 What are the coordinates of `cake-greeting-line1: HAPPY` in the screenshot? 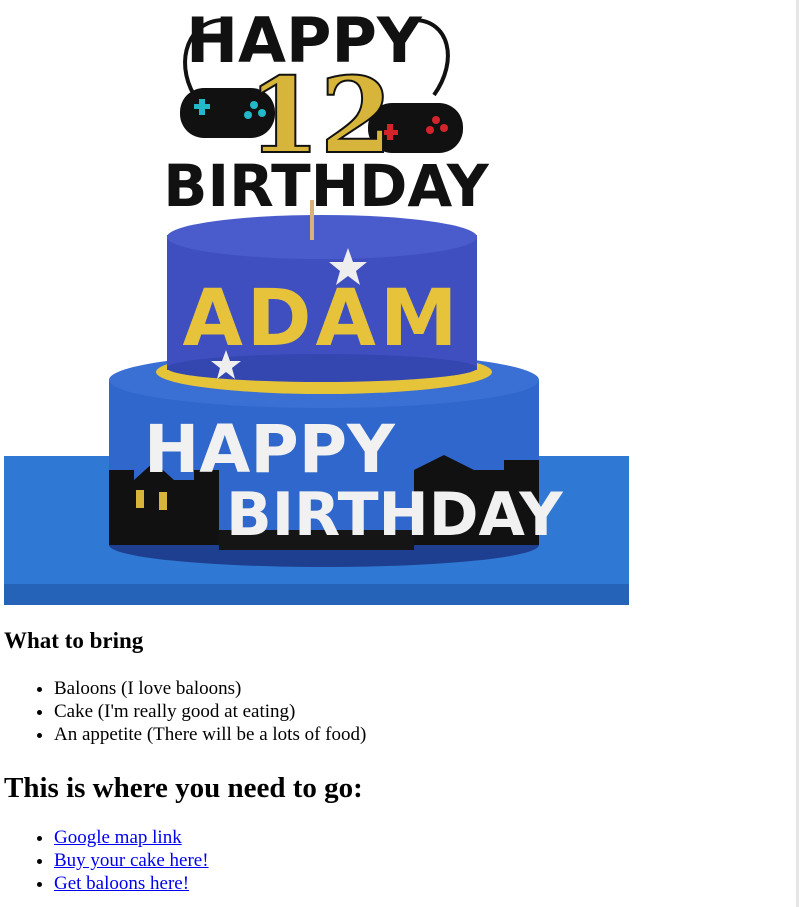 It's located at (270, 449).